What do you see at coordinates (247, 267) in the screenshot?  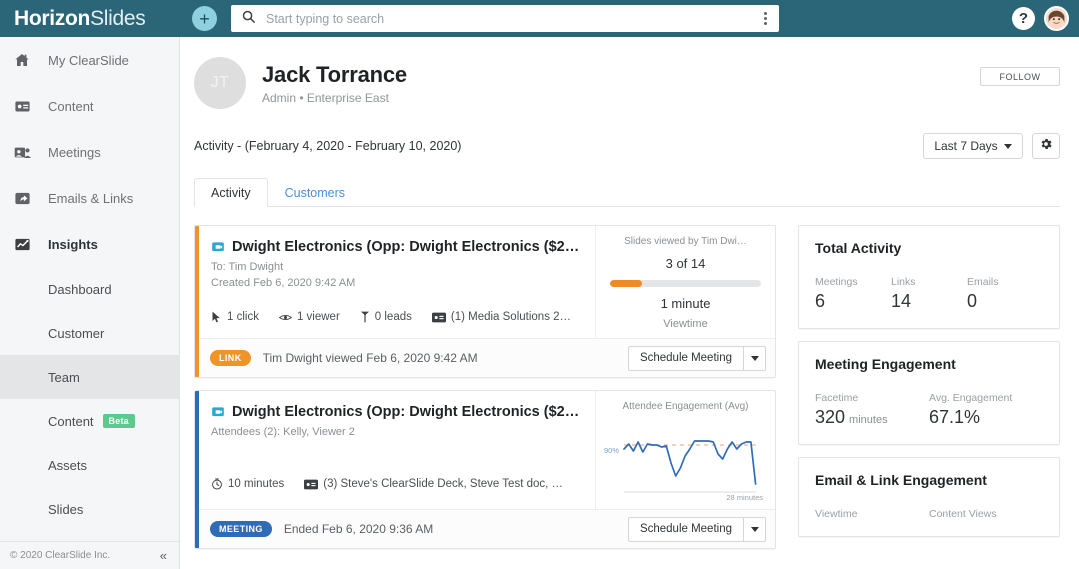 I see `card-recipient: To: Tim Dwight` at bounding box center [247, 267].